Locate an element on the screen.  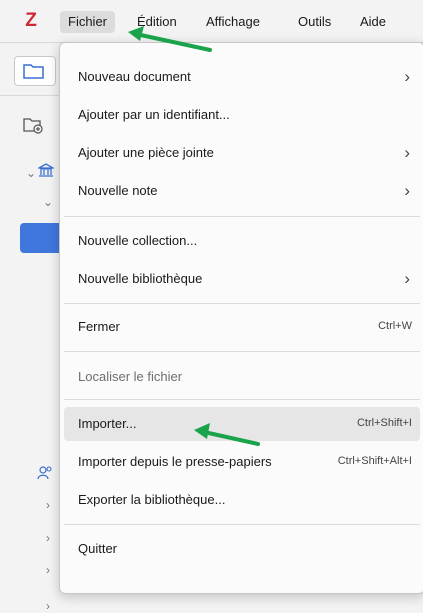
menu-item-new-library: Nouvelle bibliothèque › is located at coordinates (242, 279).